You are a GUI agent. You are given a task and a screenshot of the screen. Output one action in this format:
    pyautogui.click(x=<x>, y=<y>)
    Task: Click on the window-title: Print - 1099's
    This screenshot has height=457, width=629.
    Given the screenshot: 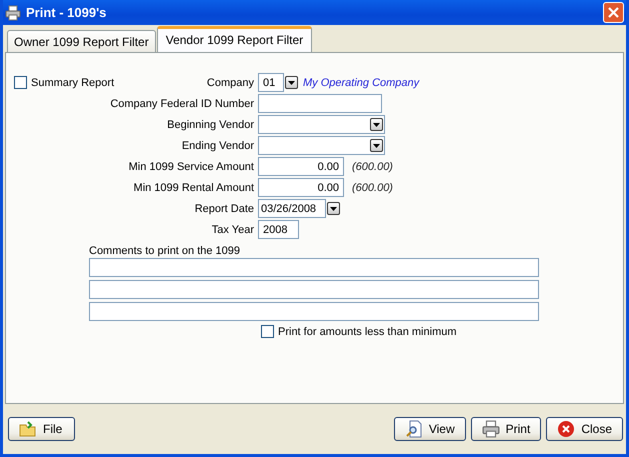 What is the action you would take?
    pyautogui.click(x=67, y=12)
    